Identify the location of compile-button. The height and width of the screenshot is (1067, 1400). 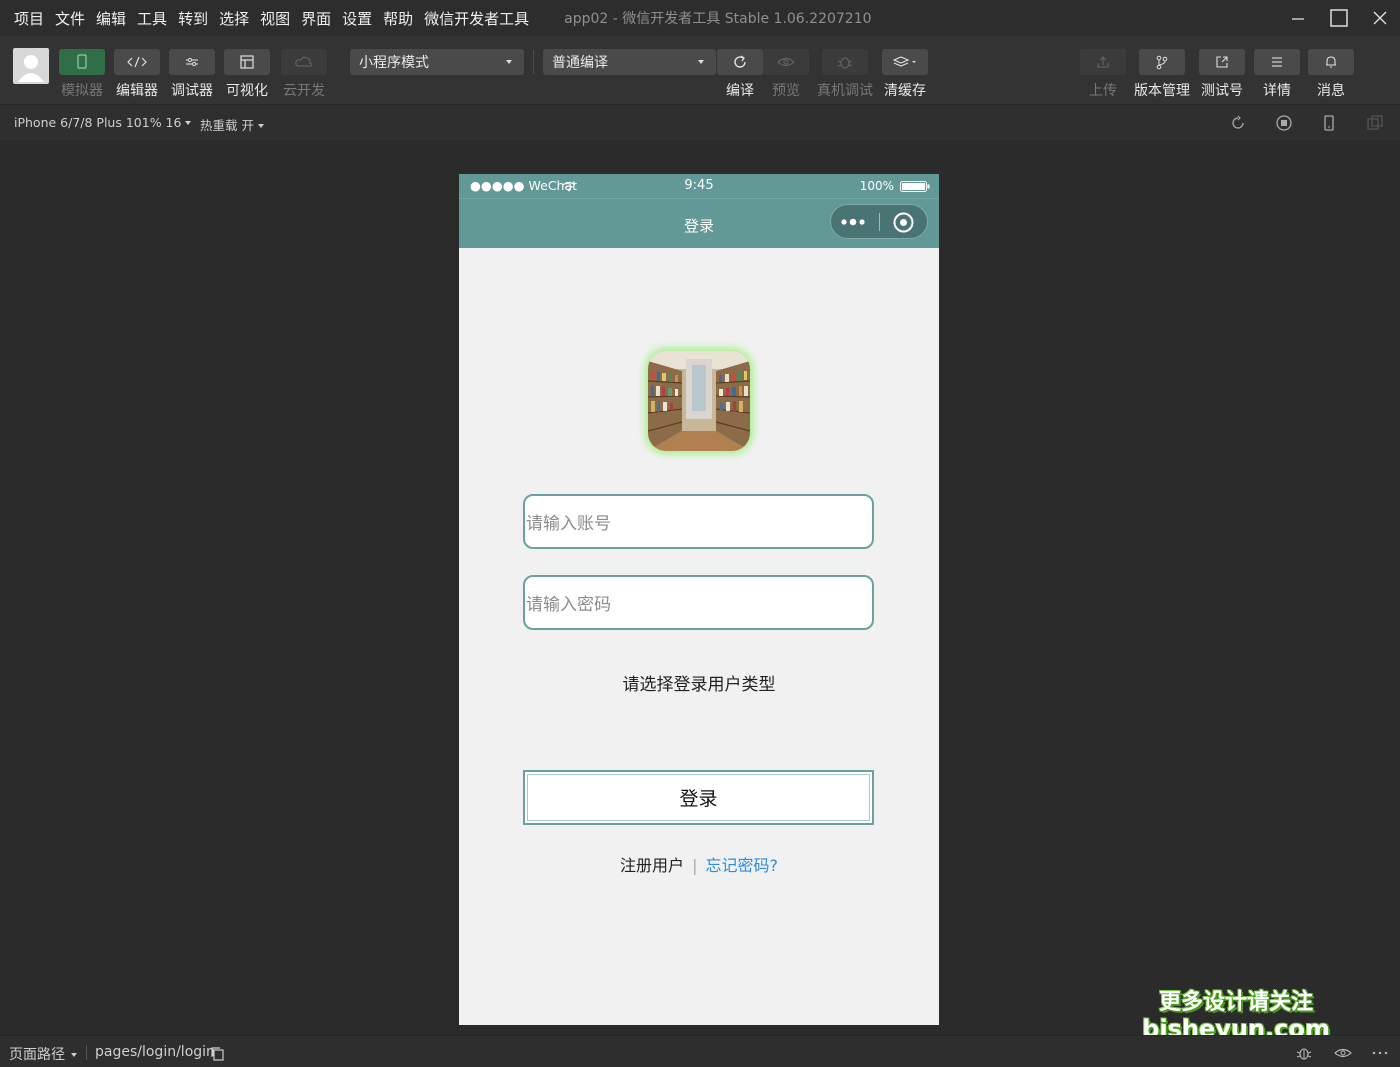
(740, 62).